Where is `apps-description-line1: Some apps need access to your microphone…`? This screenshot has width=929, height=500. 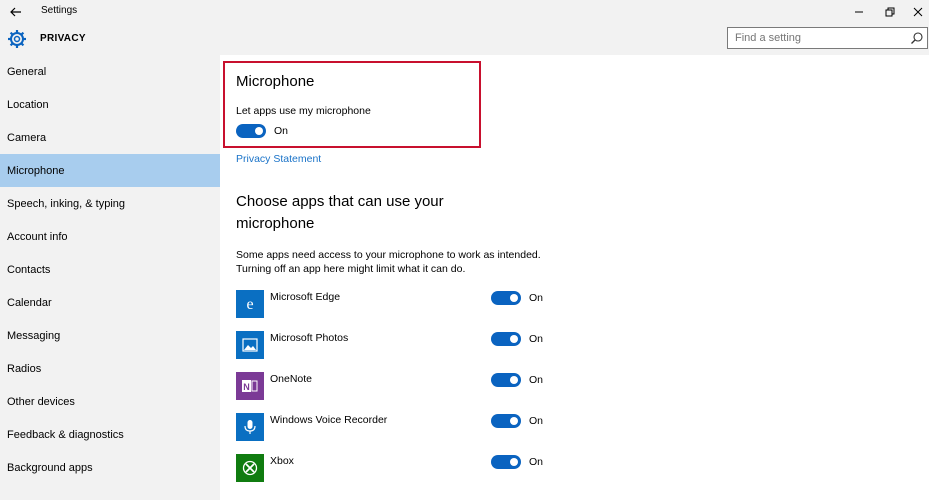
apps-description-line1: Some apps need access to your microphone… is located at coordinates (388, 255).